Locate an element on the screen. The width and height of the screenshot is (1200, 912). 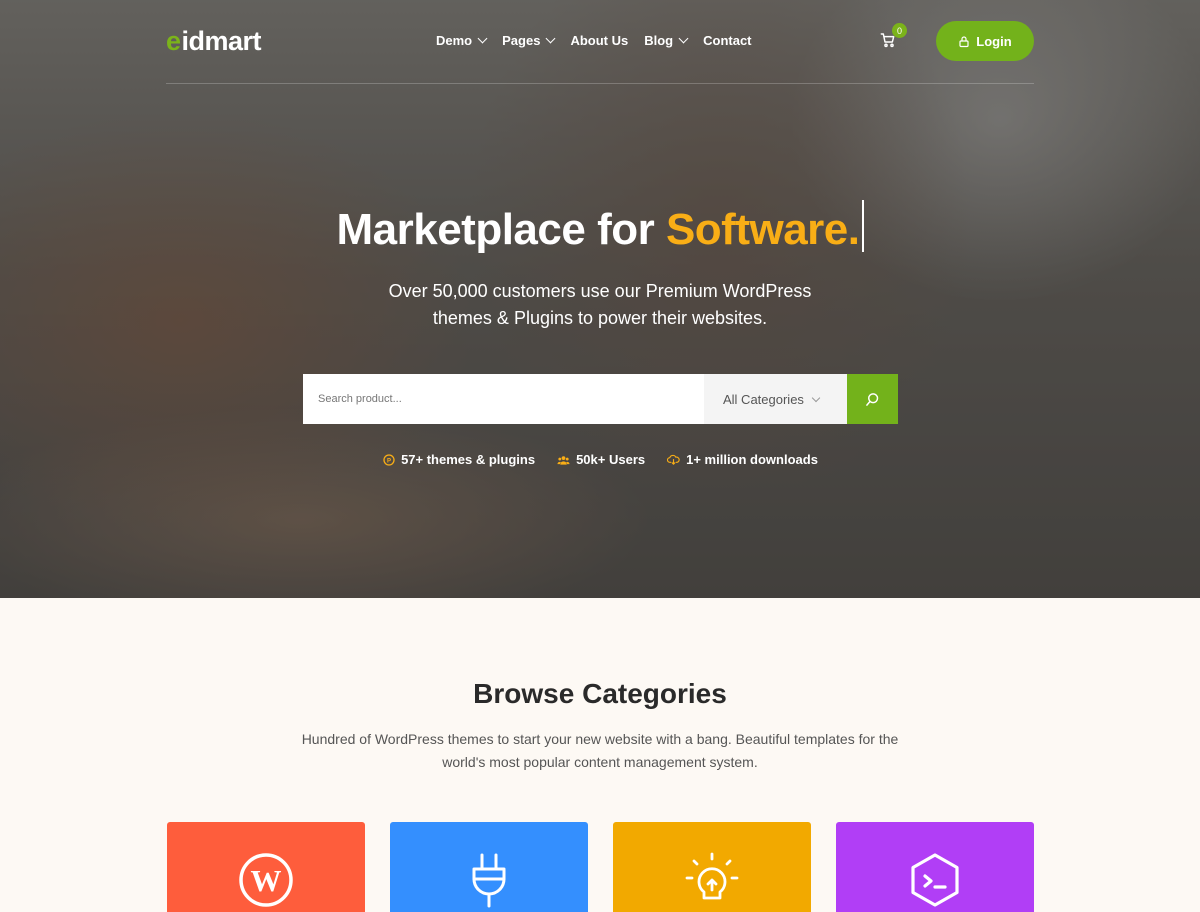
hero-title-main: Marketplace for is located at coordinates (501, 229).